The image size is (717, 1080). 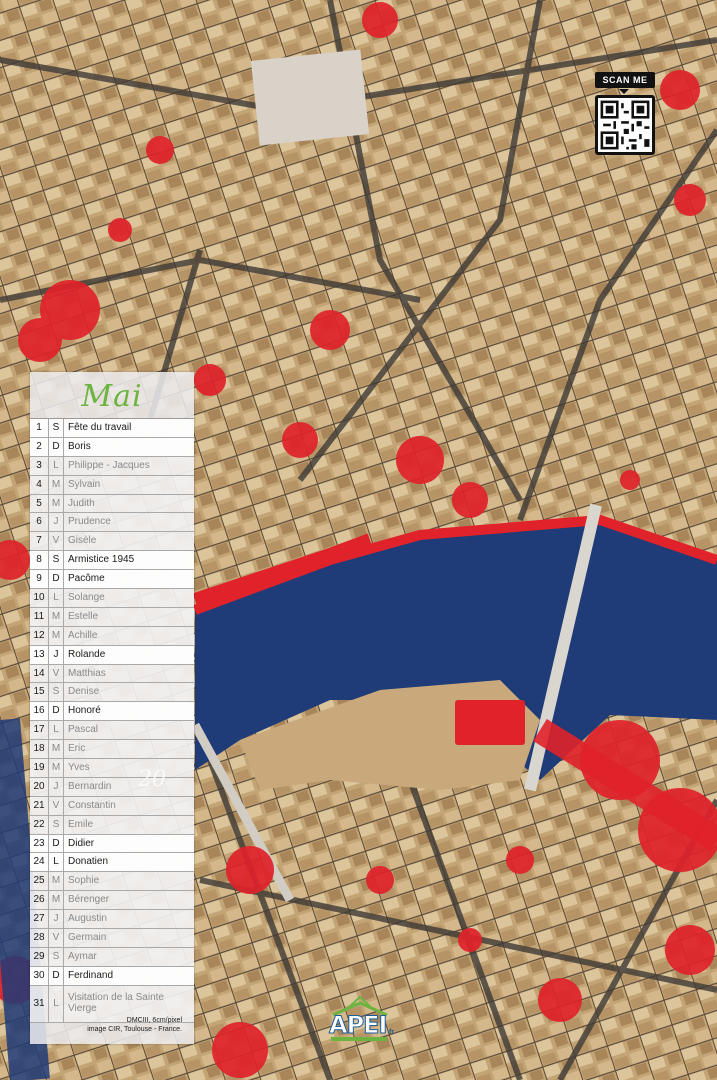 I want to click on day-row: 18 M Eric, so click(x=112, y=750).